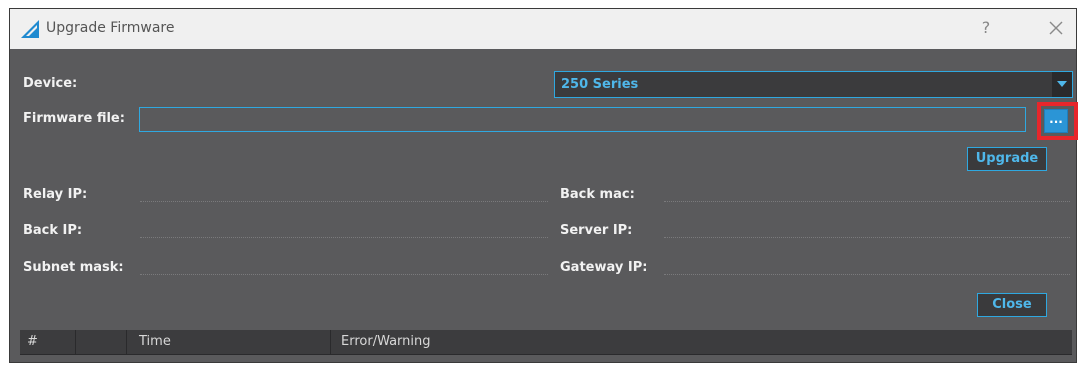  I want to click on column-header-type, so click(101, 342).